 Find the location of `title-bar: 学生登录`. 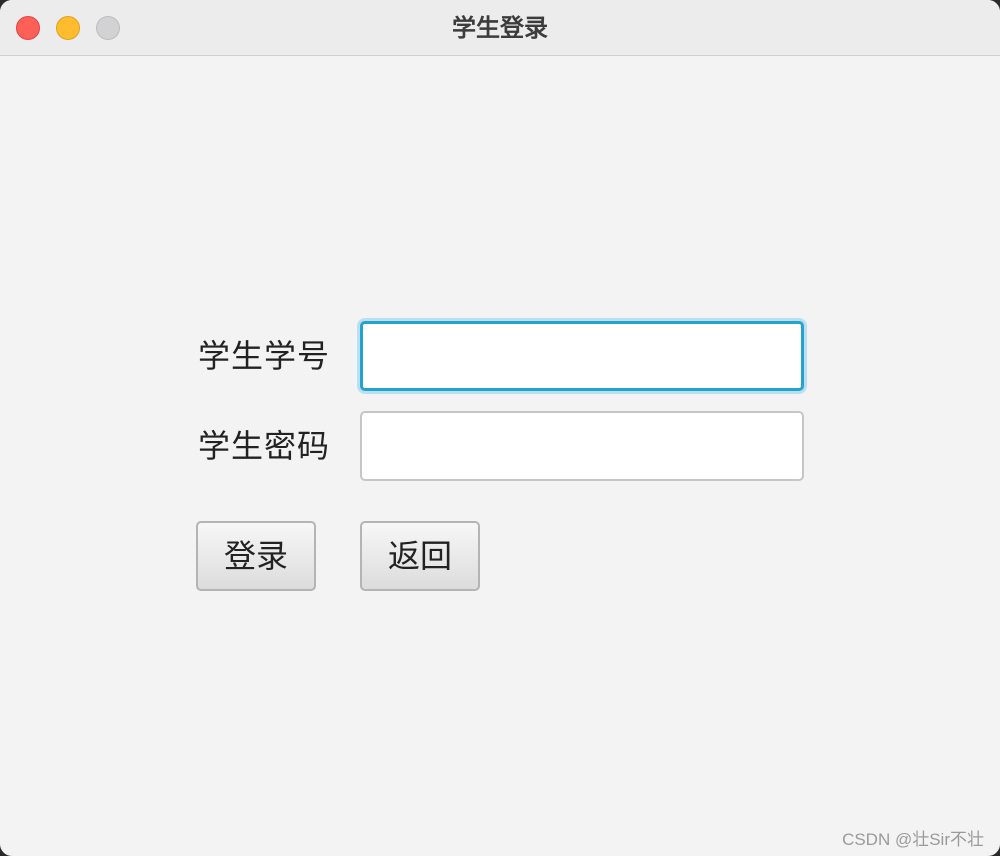

title-bar: 学生登录 is located at coordinates (500, 28).